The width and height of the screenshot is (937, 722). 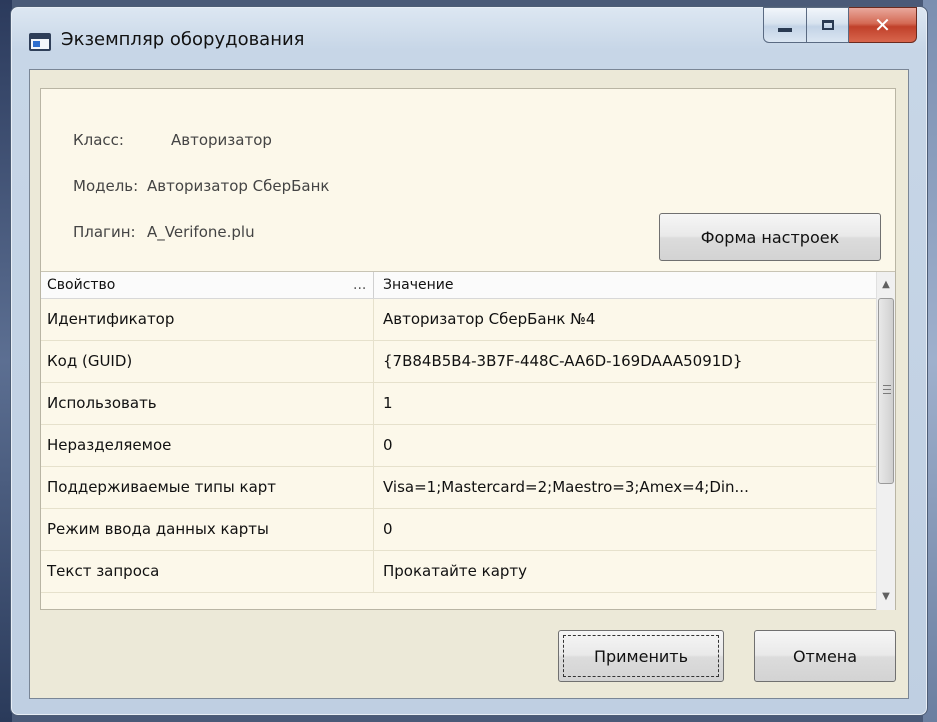 I want to click on value-cell: 1, so click(x=627, y=403).